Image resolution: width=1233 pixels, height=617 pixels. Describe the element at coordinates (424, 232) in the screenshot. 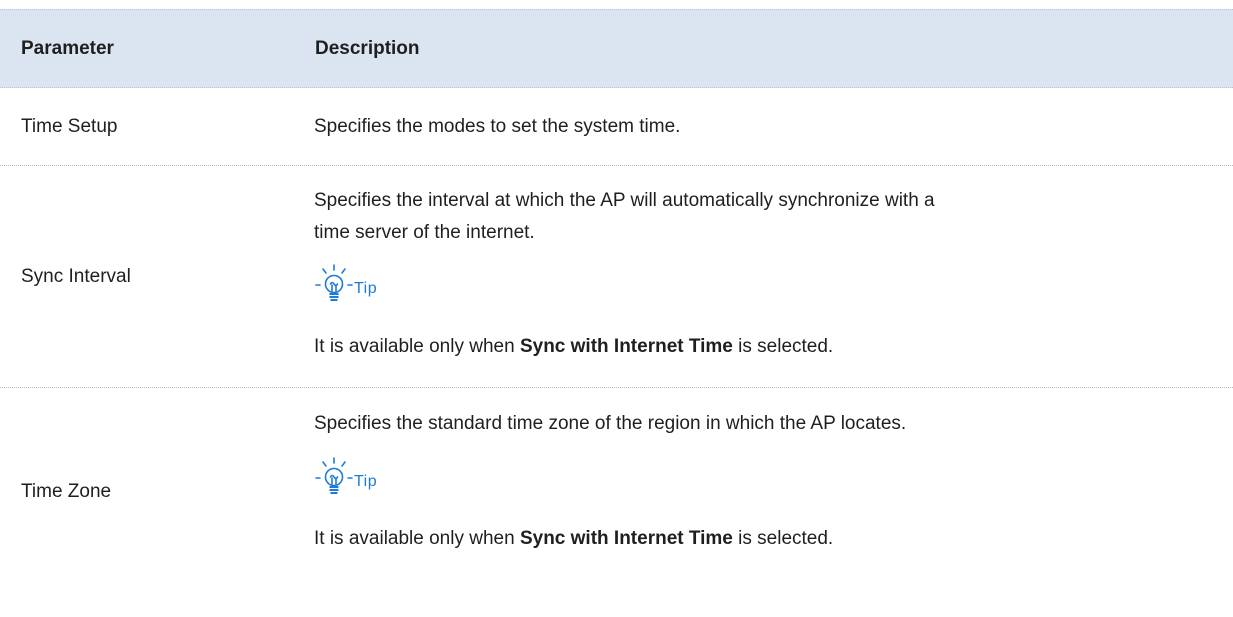

I see `parameter-description-line-2: time server of the internet.` at that location.